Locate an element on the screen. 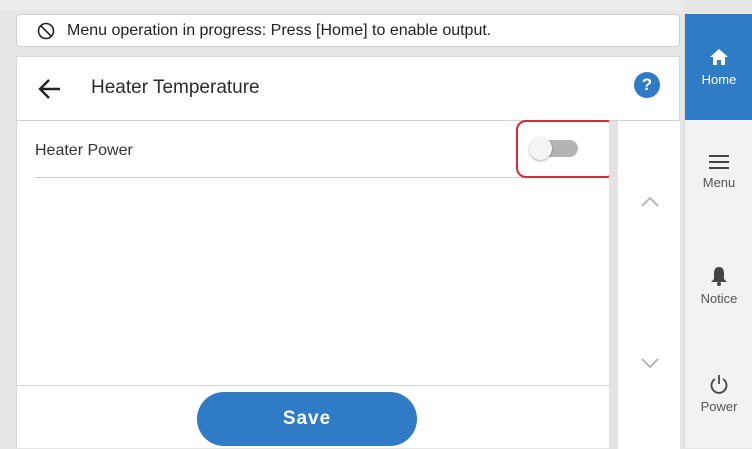  setting-row-heater-power: Heater Power is located at coordinates (325, 149).